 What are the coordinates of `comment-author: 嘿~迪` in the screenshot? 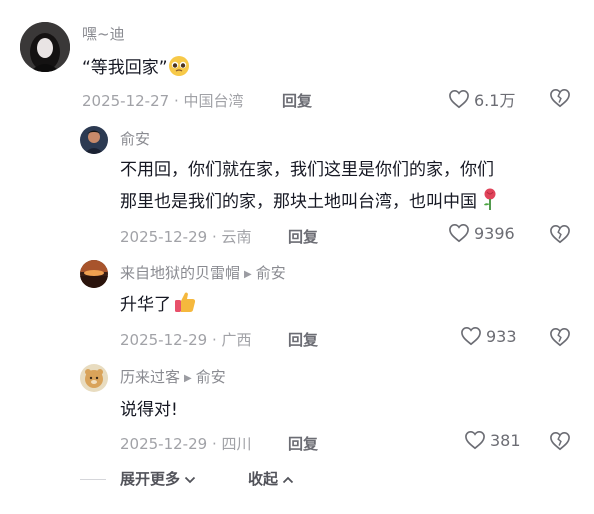 It's located at (103, 33).